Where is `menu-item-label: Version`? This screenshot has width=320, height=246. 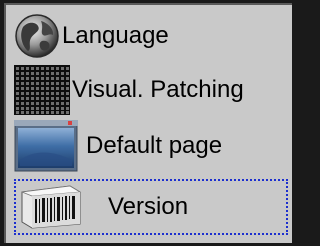 menu-item-label: Version is located at coordinates (148, 206).